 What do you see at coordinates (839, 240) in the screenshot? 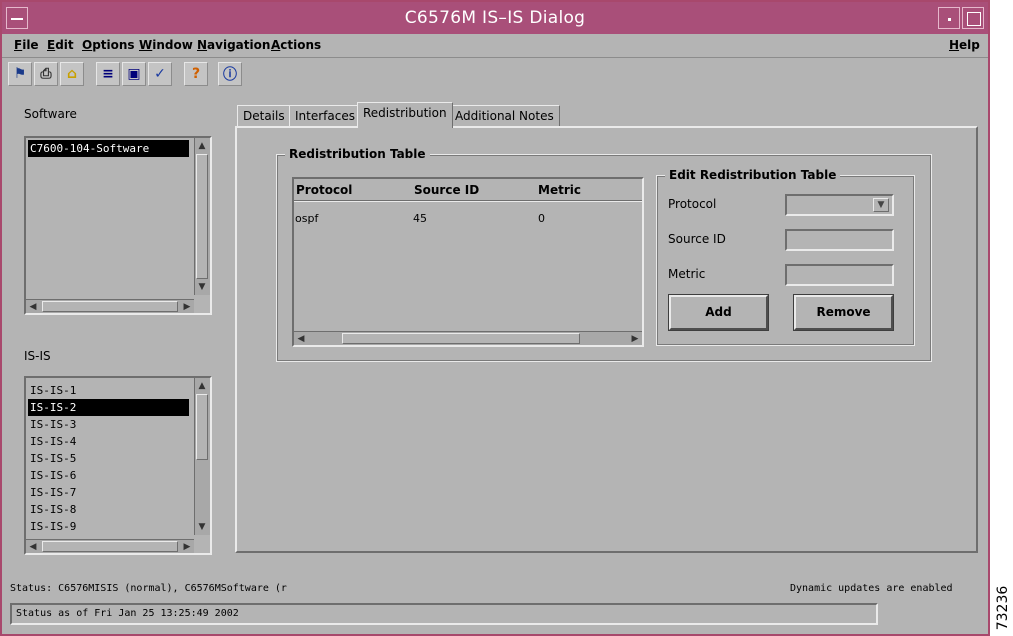
I see `source-id-input` at bounding box center [839, 240].